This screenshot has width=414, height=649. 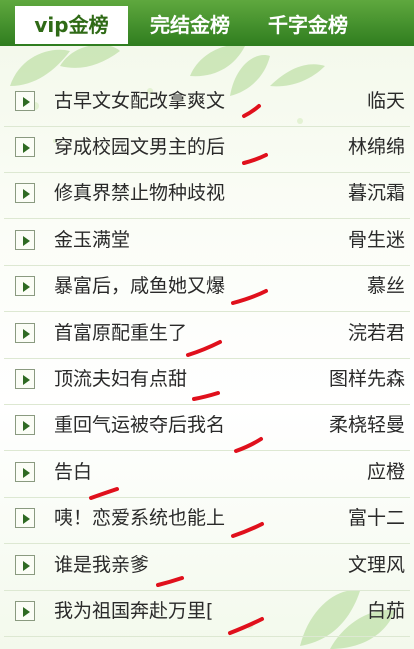 I want to click on list-item: 顶流夫妇有点甜 图样先森, so click(x=207, y=382).